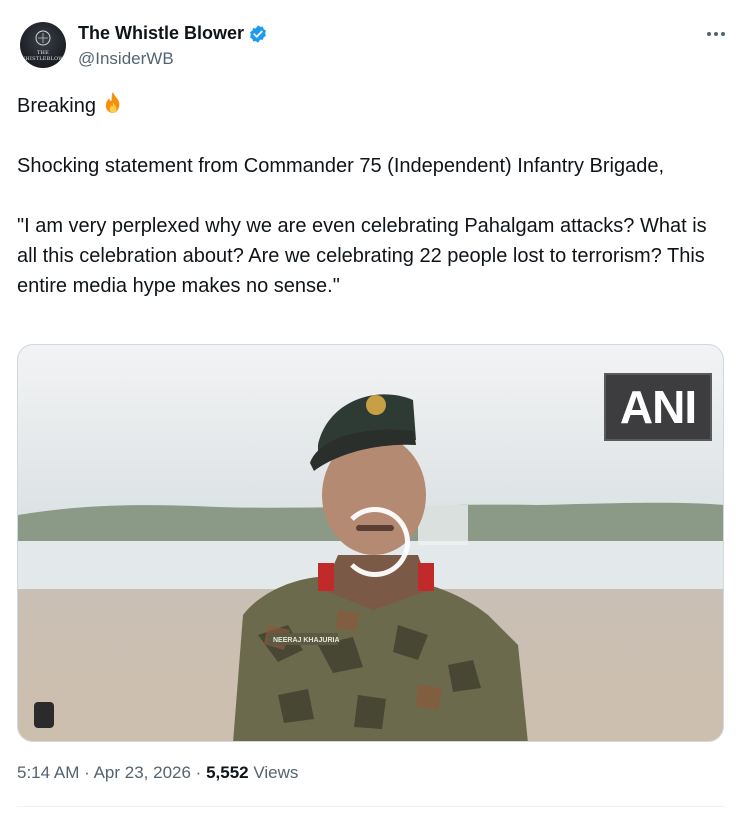 This screenshot has height=813, width=745. What do you see at coordinates (306, 640) in the screenshot?
I see `name-tag-text: NEERAJ KHAJURIA` at bounding box center [306, 640].